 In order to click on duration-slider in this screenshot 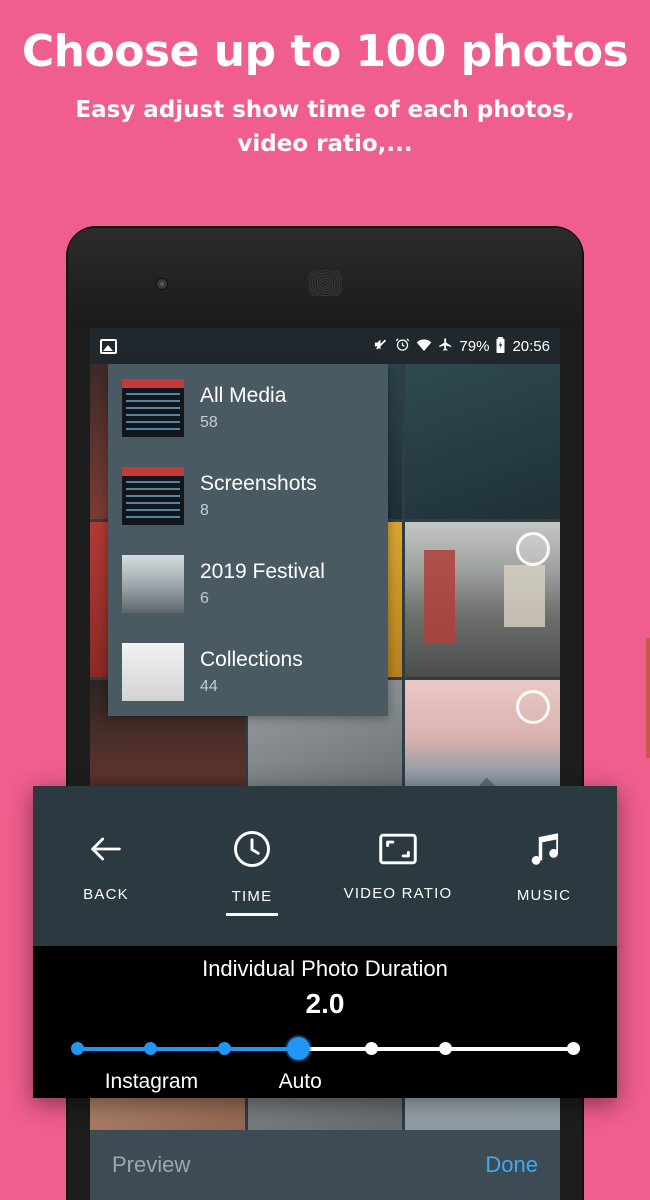, I will do `click(325, 1048)`.